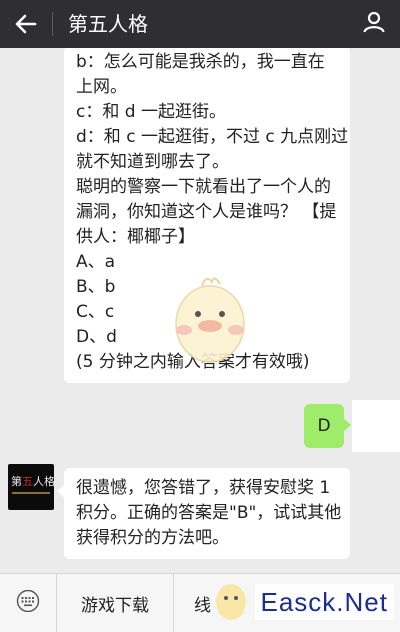 The image size is (400, 632). What do you see at coordinates (203, 488) in the screenshot?
I see `message-line: 很遗憾，您答错了，获得安慰奖 1` at bounding box center [203, 488].